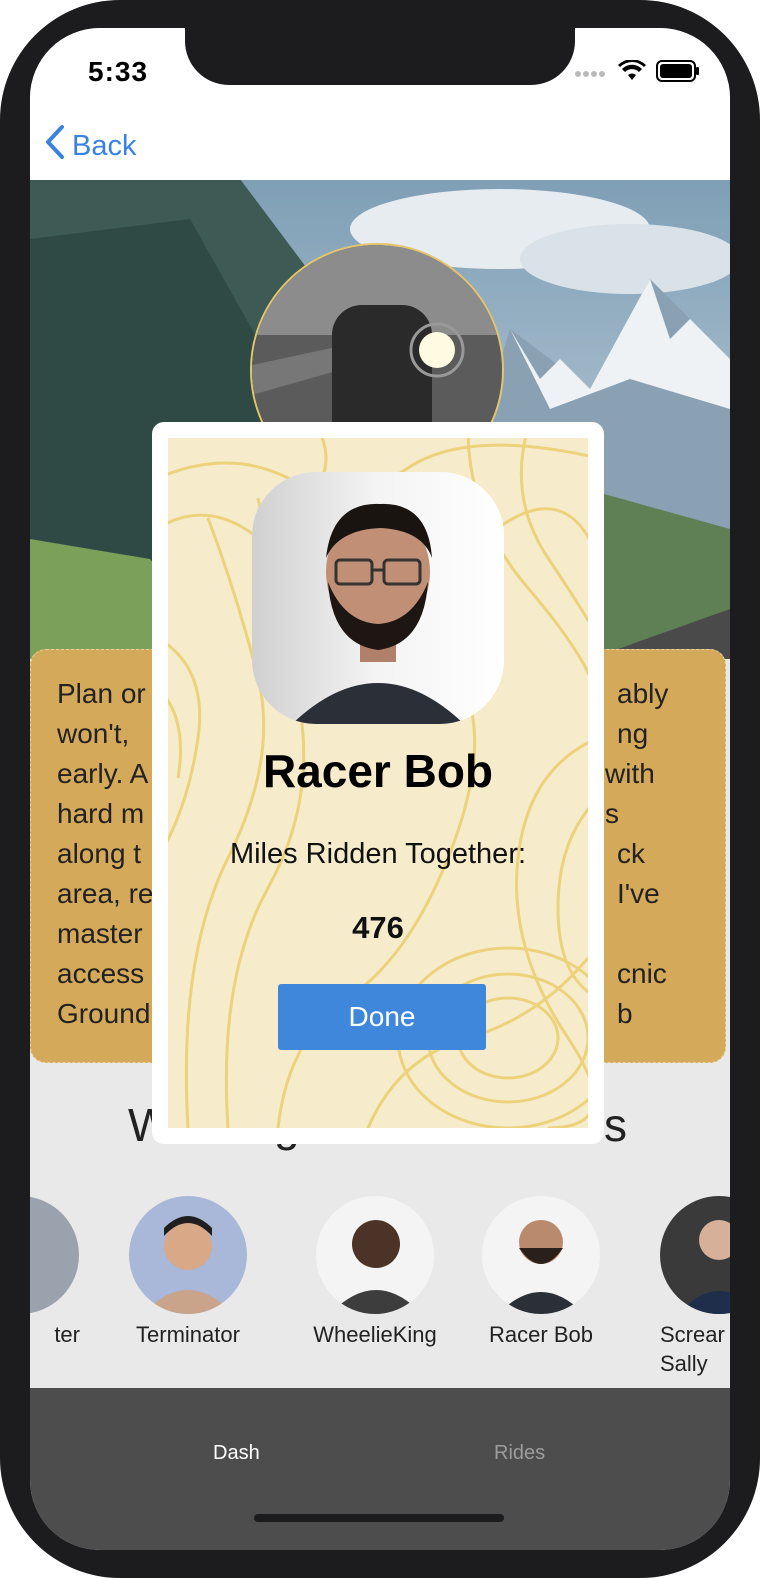 This screenshot has height=1578, width=760. What do you see at coordinates (541, 1334) in the screenshot?
I see `rider-name: Racer Bob` at bounding box center [541, 1334].